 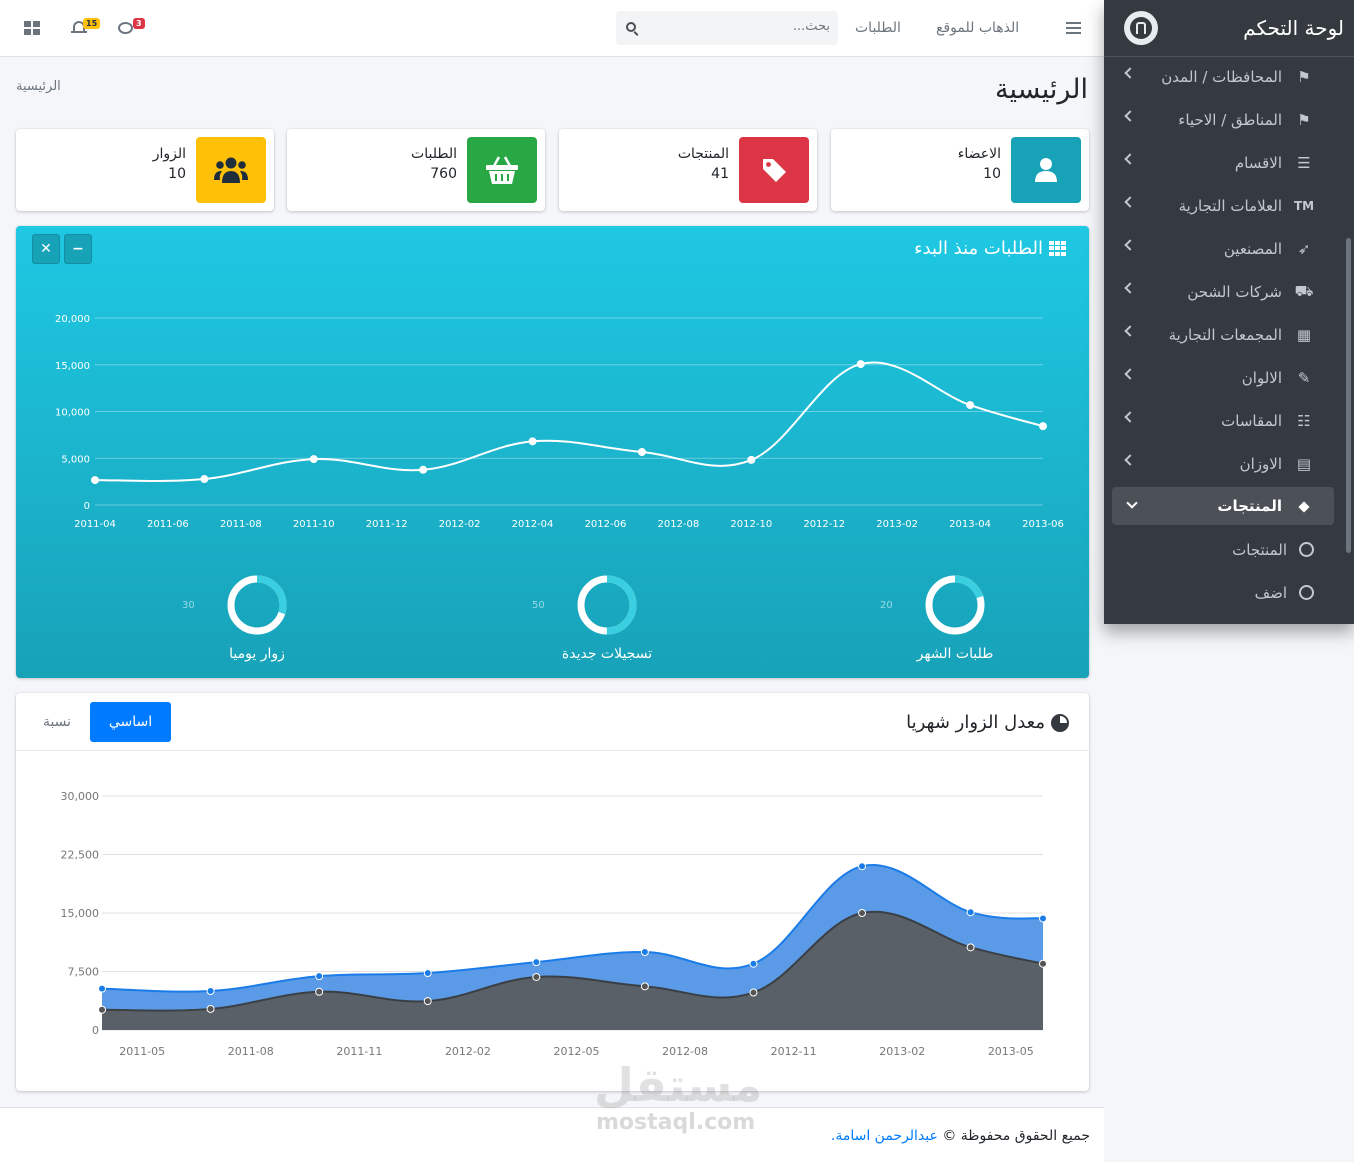 I want to click on collapse-card-button: −, so click(x=78, y=249).